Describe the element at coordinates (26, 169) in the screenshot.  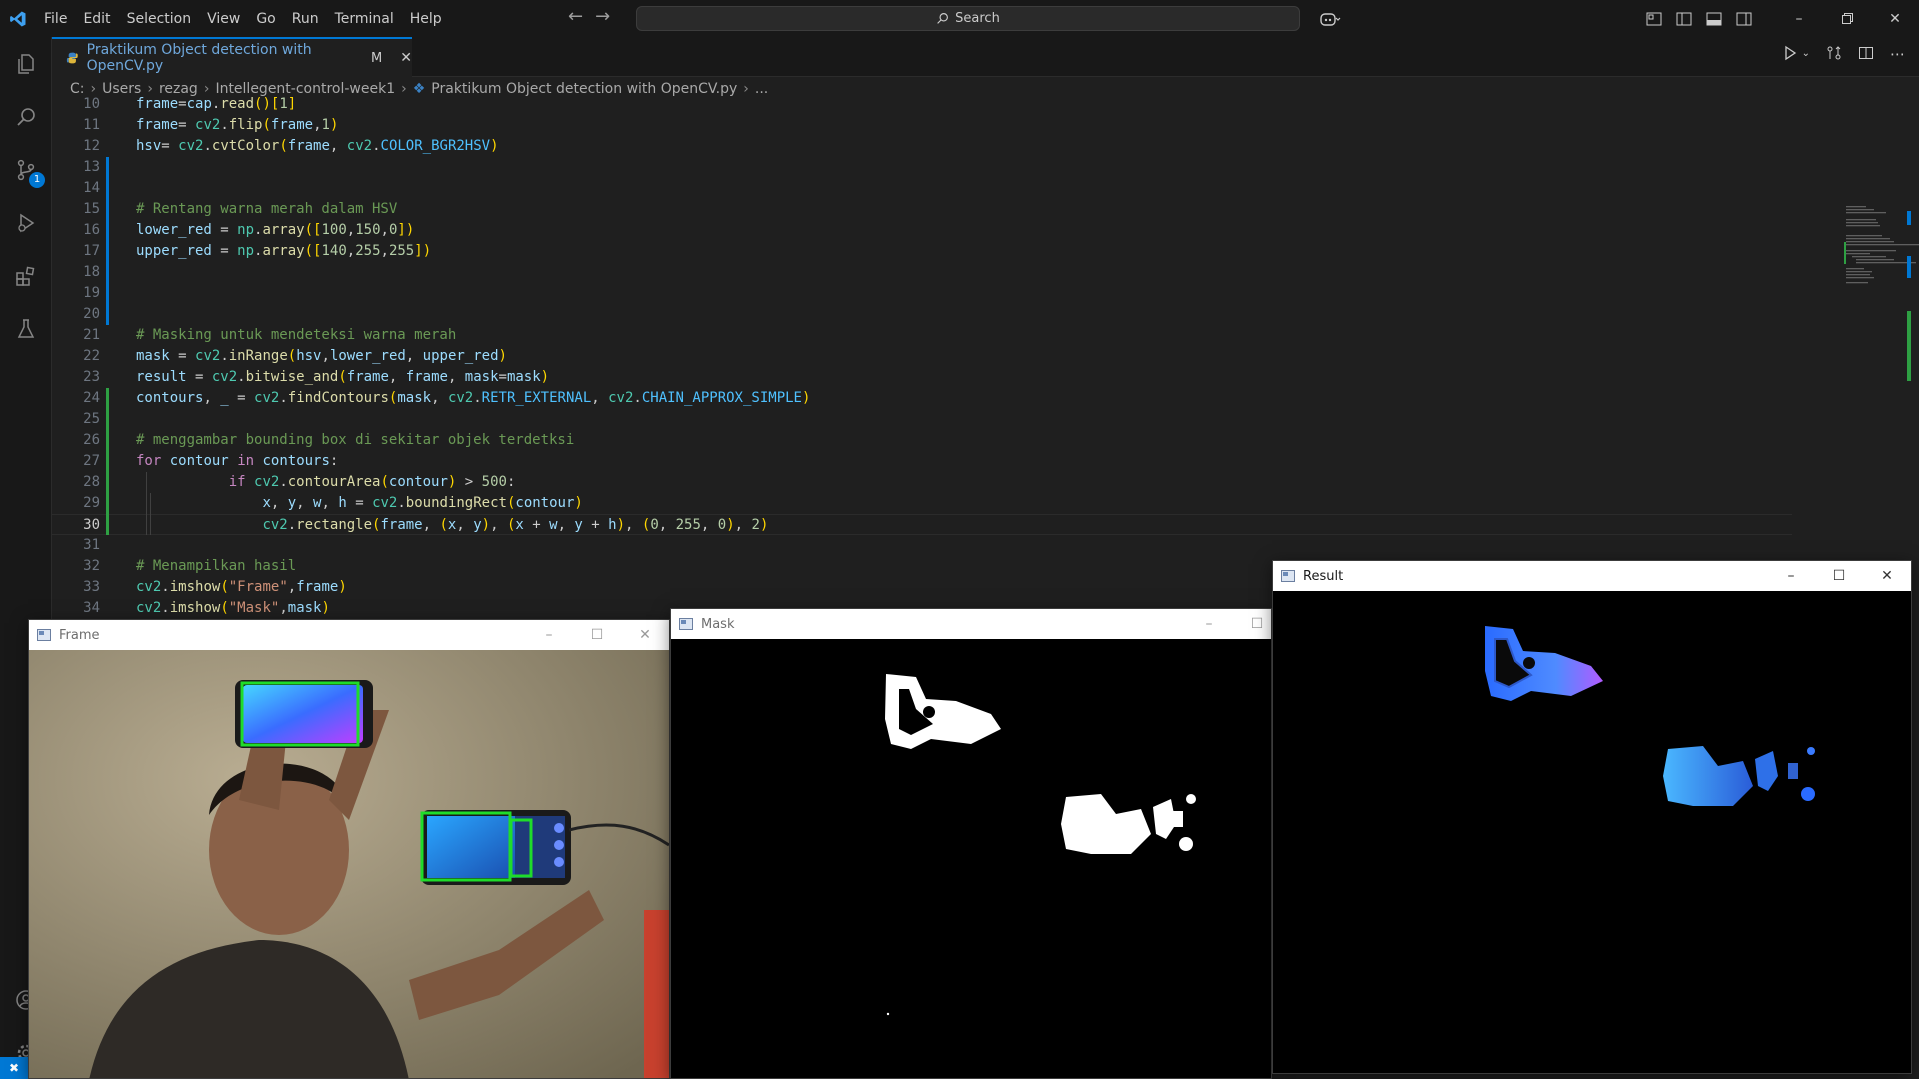
I see `source-control-icon: 1` at that location.